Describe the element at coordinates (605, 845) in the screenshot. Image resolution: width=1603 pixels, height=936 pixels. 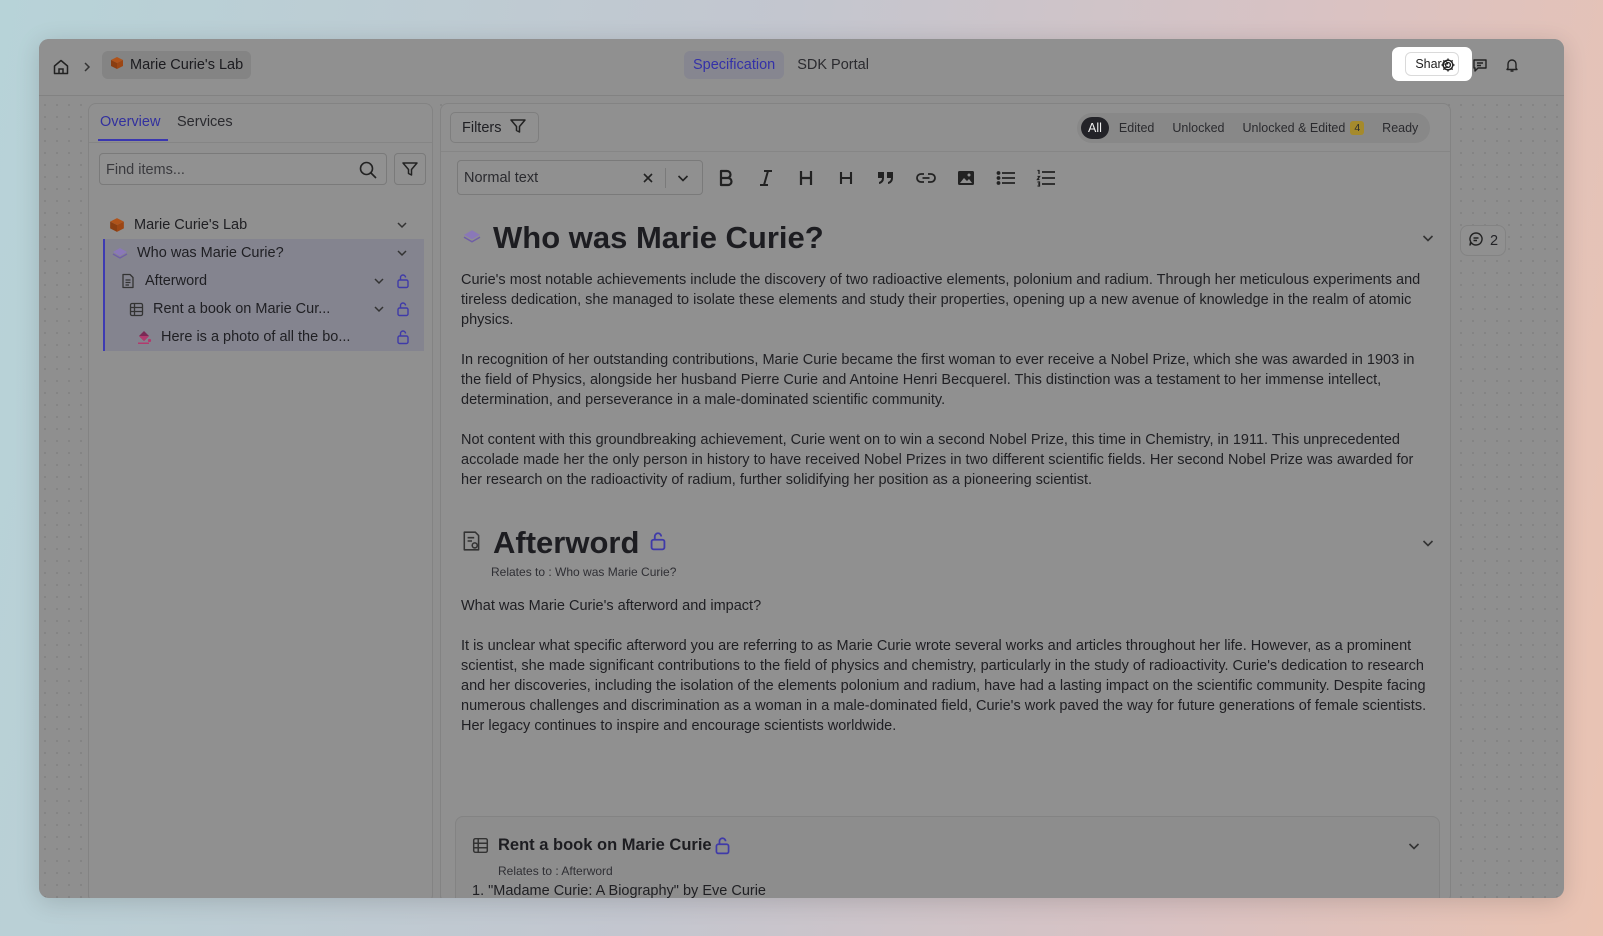
I see `section-title: Rent a book on Marie Curie` at that location.